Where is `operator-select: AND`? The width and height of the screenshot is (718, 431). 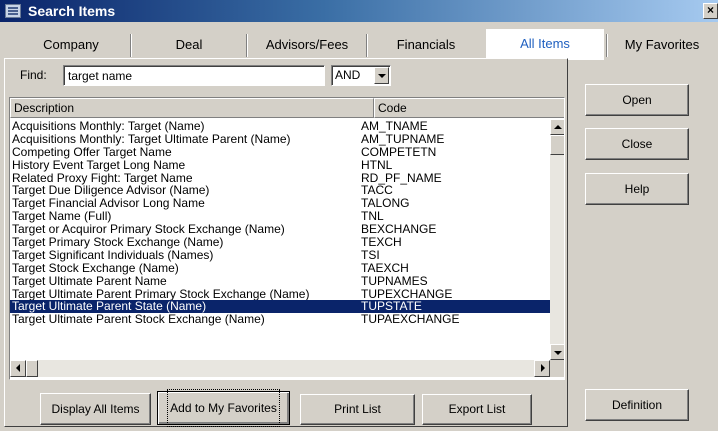 operator-select: AND is located at coordinates (361, 75).